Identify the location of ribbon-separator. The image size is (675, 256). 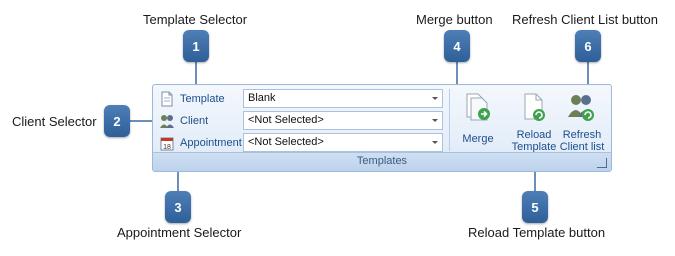
(449, 120).